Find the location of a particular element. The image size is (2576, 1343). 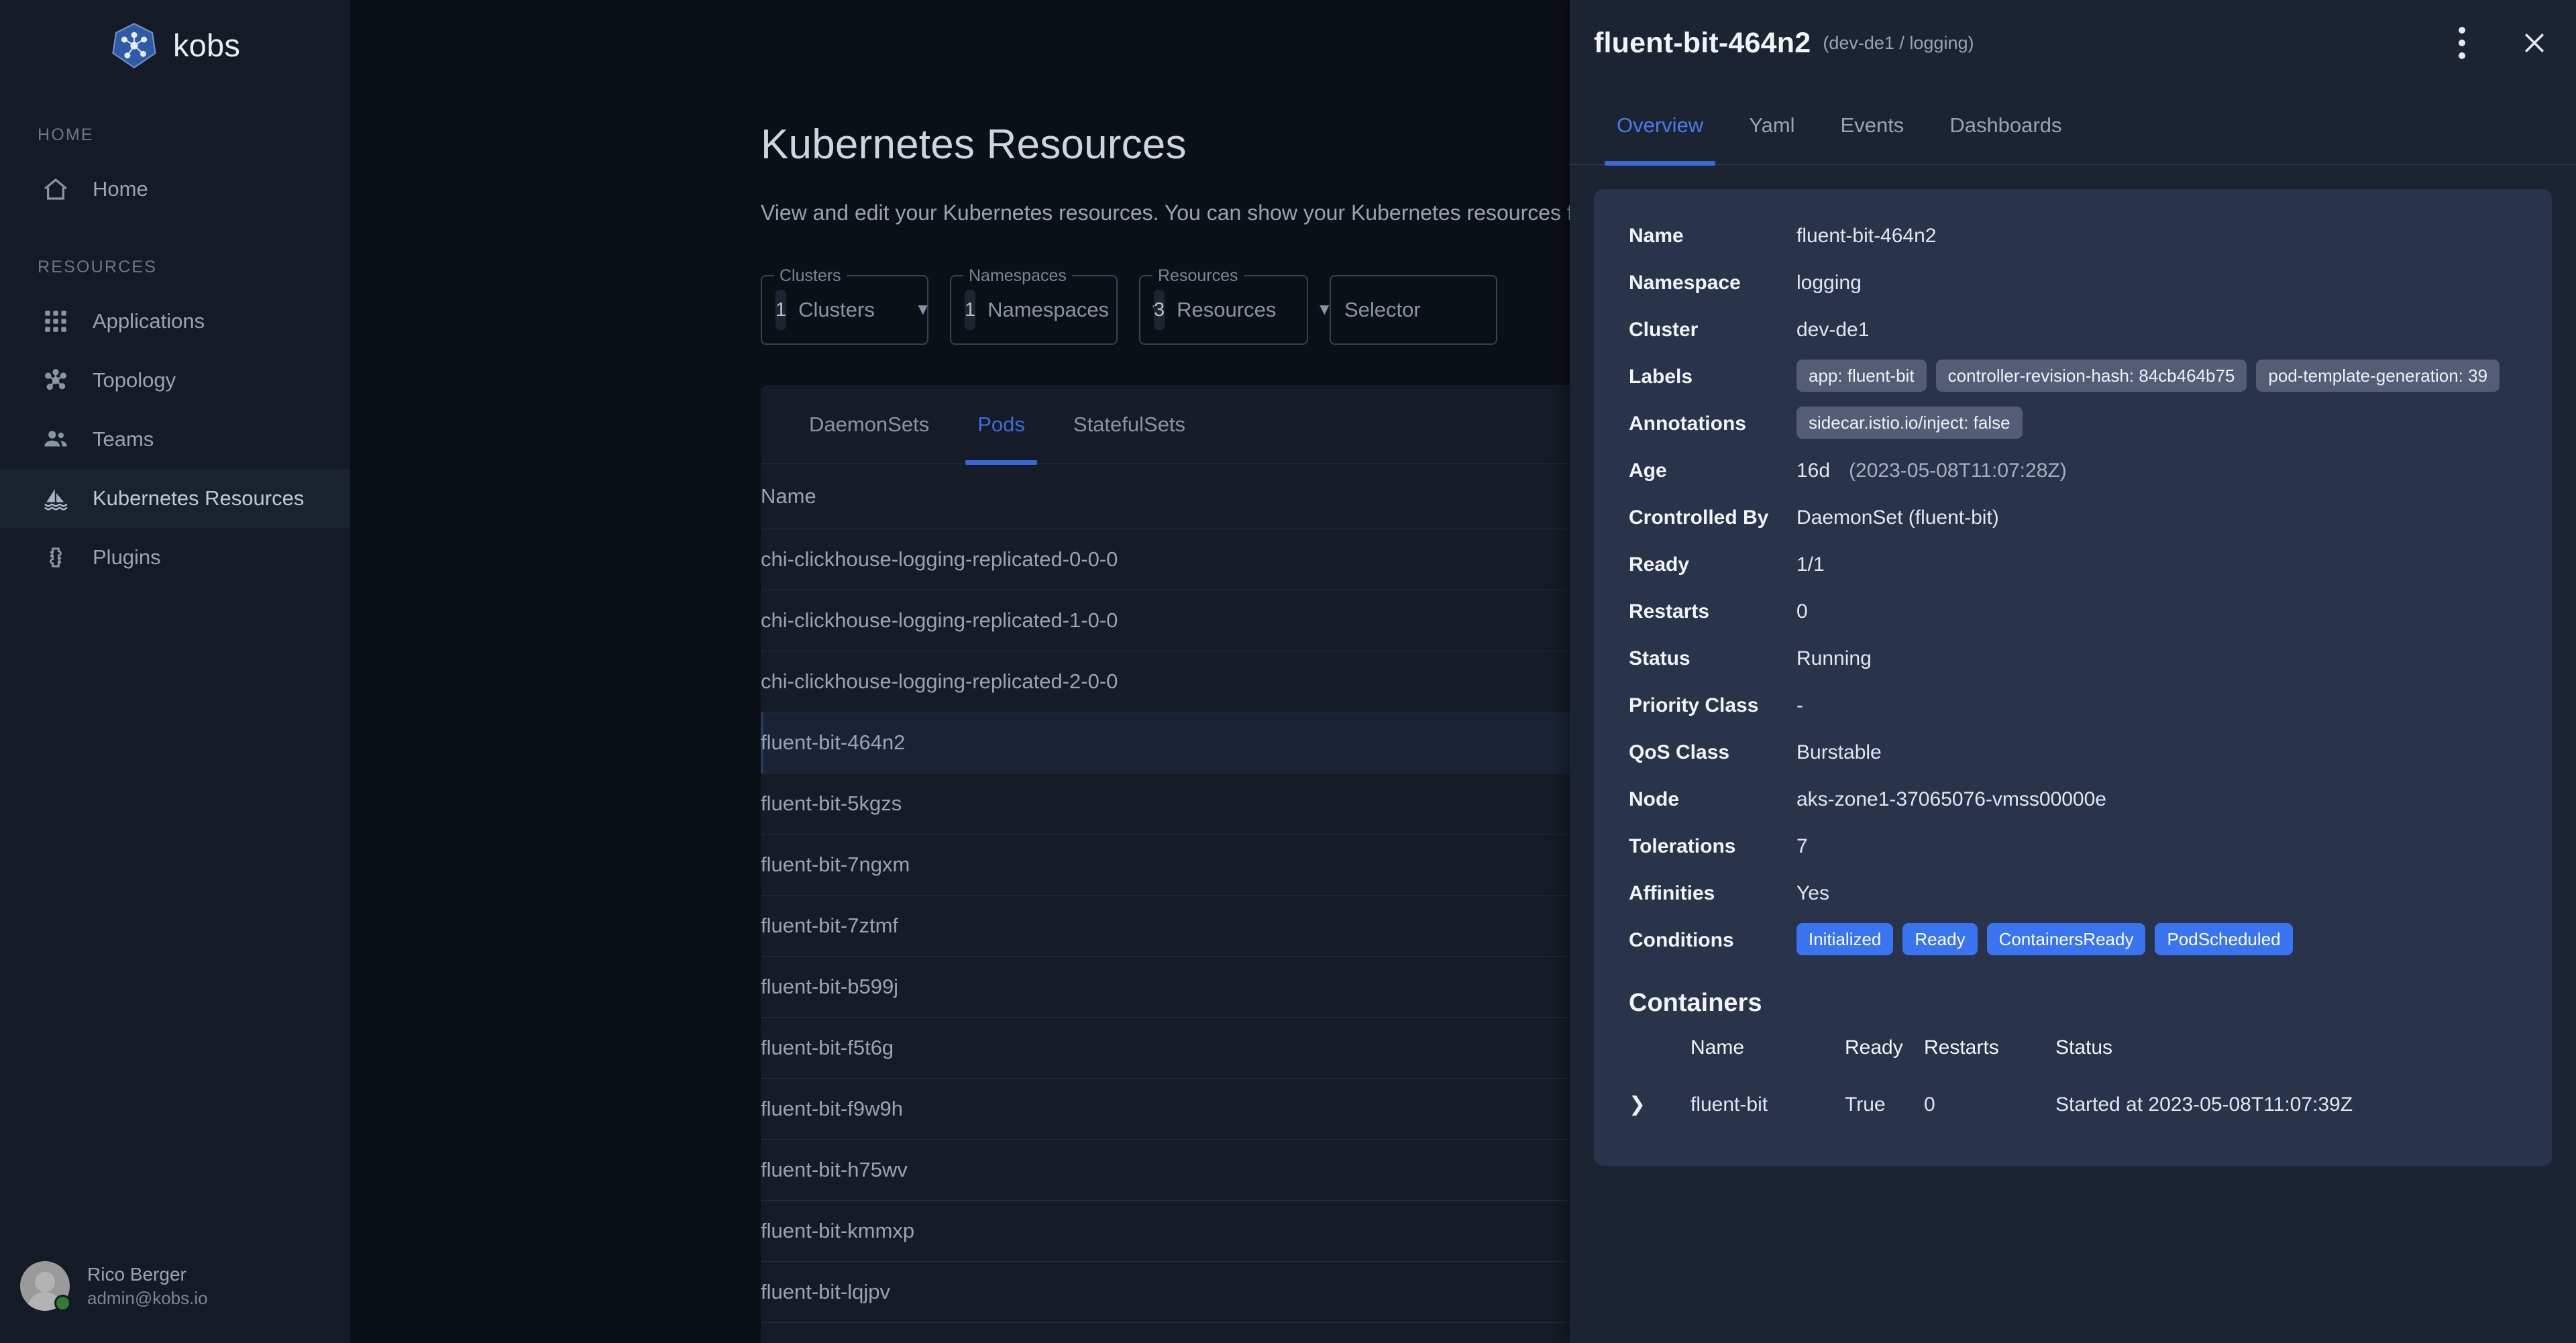

expand-container-button: ❯ is located at coordinates (1659, 1106).